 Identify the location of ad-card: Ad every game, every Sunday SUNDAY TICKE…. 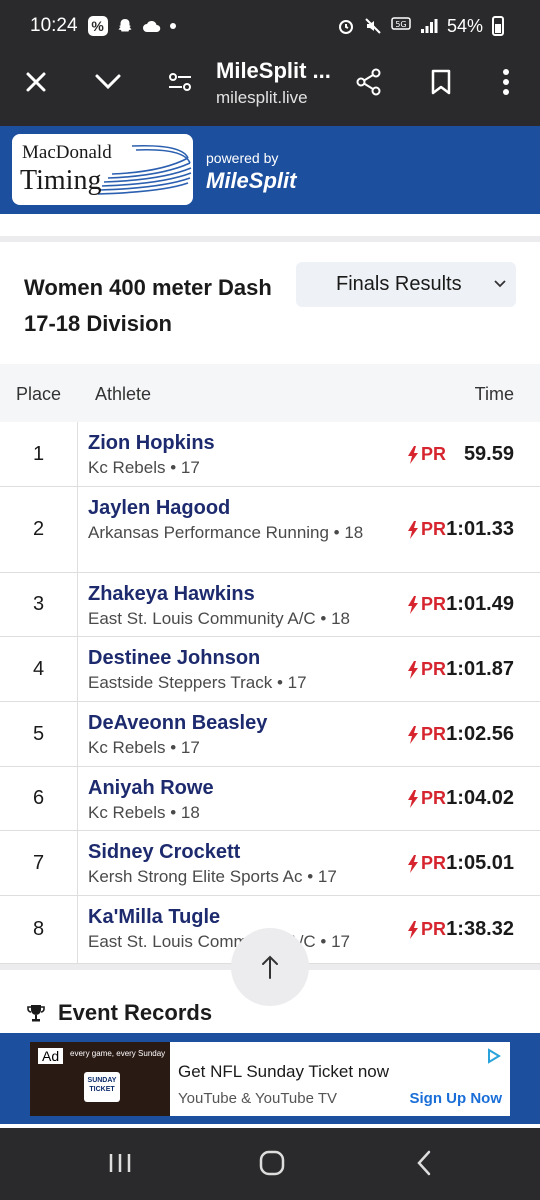
(270, 1079).